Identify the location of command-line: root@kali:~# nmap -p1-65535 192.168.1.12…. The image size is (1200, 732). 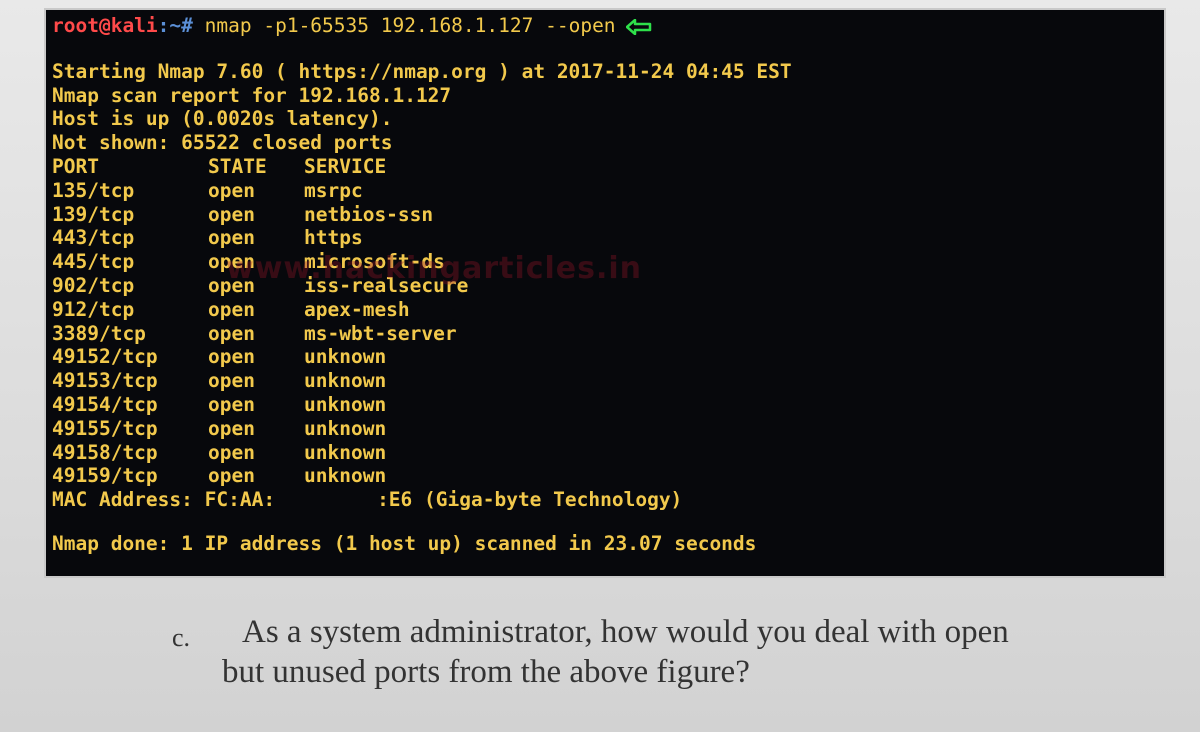
(608, 26).